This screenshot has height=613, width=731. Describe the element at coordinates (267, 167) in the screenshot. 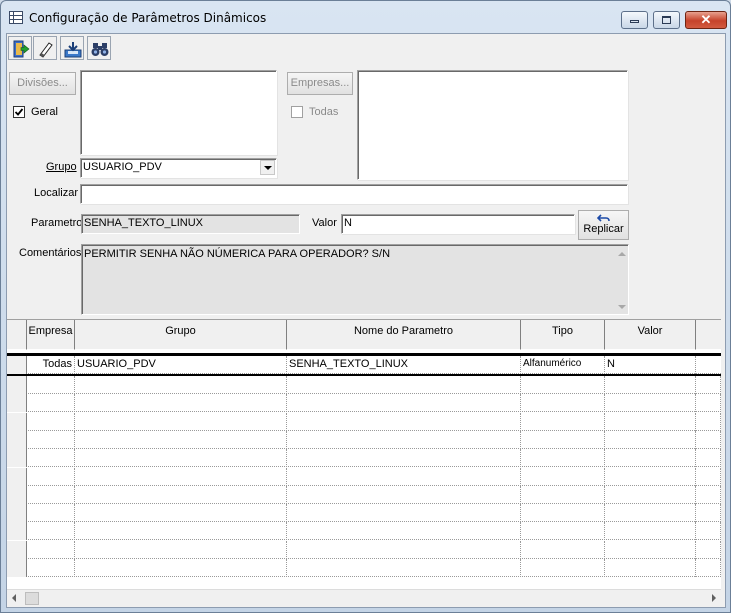

I see `chevron-down-icon` at that location.